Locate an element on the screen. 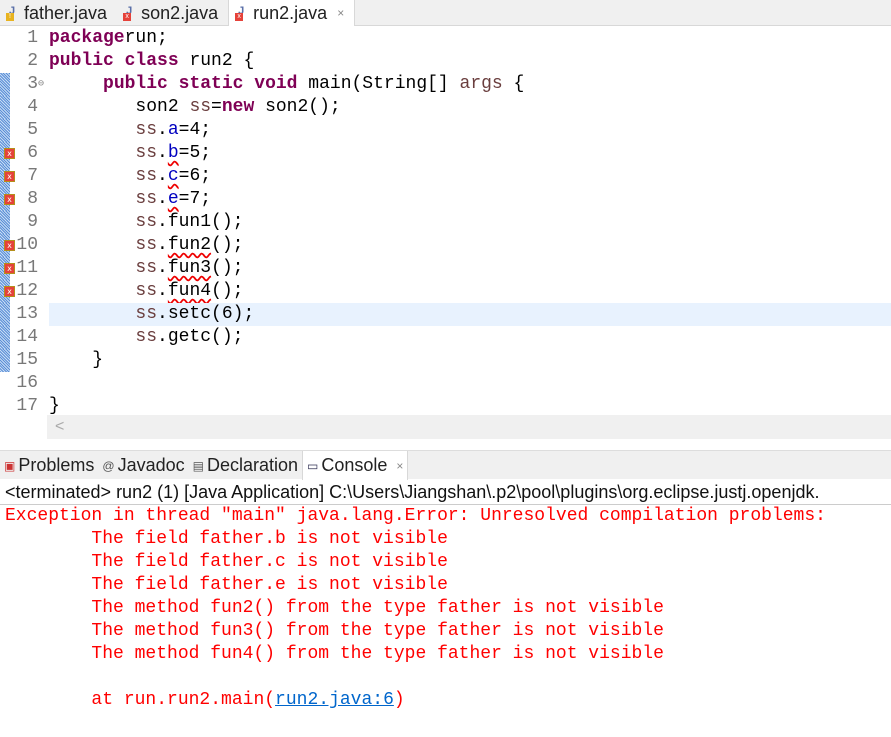  at-icon: @ is located at coordinates (108, 465).